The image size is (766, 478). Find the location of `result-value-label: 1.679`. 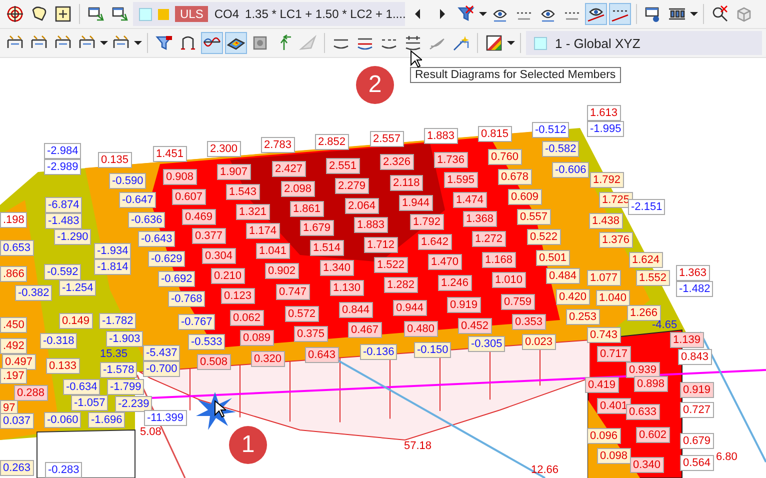

result-value-label: 1.679 is located at coordinates (317, 228).